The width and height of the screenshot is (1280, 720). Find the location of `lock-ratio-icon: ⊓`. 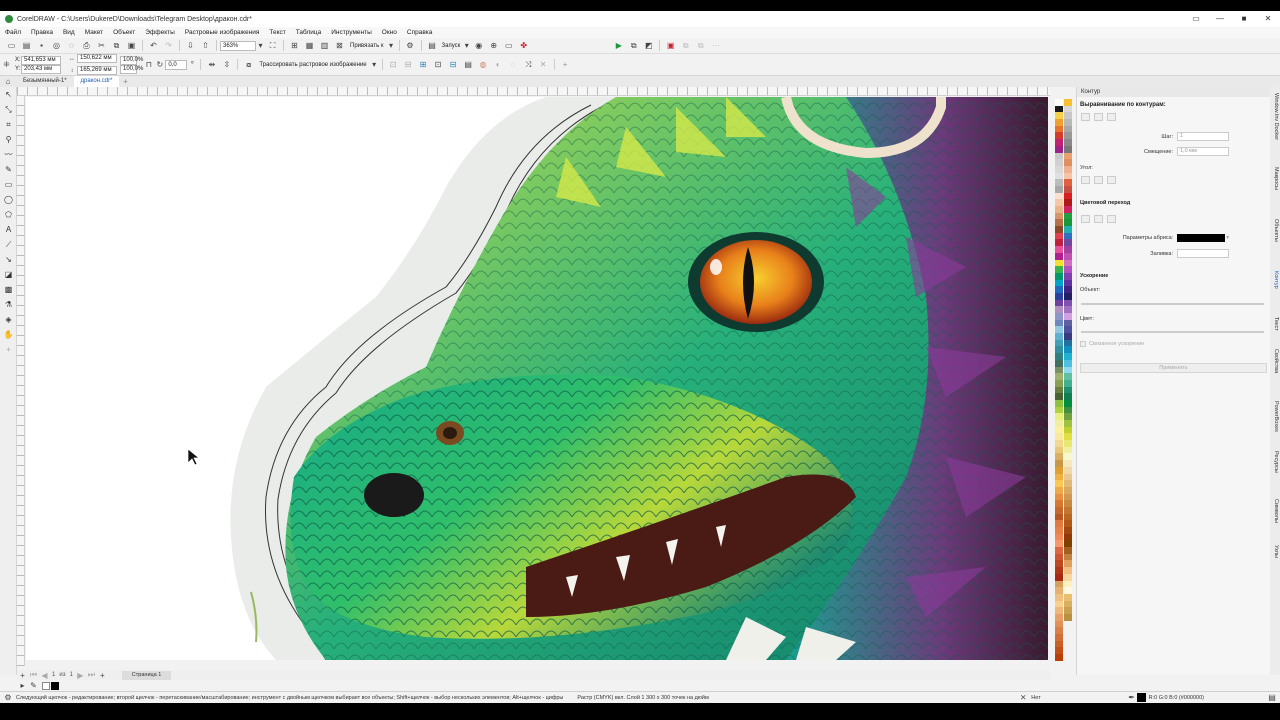

lock-ratio-icon: ⊓ is located at coordinates (148, 65).